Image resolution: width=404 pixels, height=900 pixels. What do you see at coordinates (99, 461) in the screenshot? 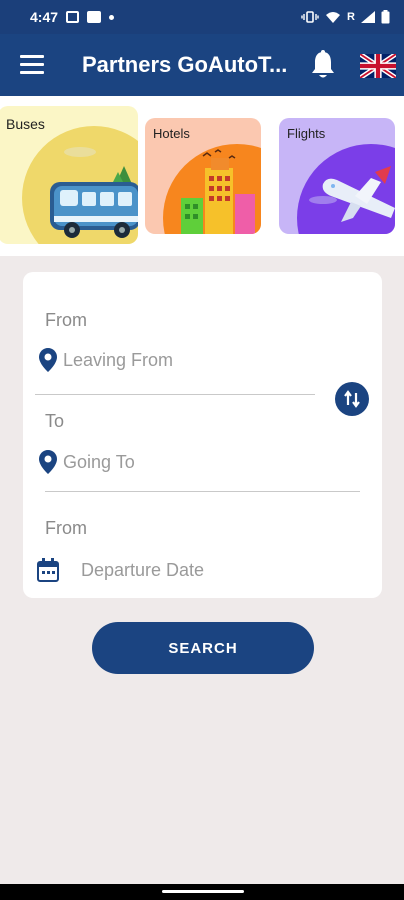
I see `going-to-placeholder: Going To` at bounding box center [99, 461].